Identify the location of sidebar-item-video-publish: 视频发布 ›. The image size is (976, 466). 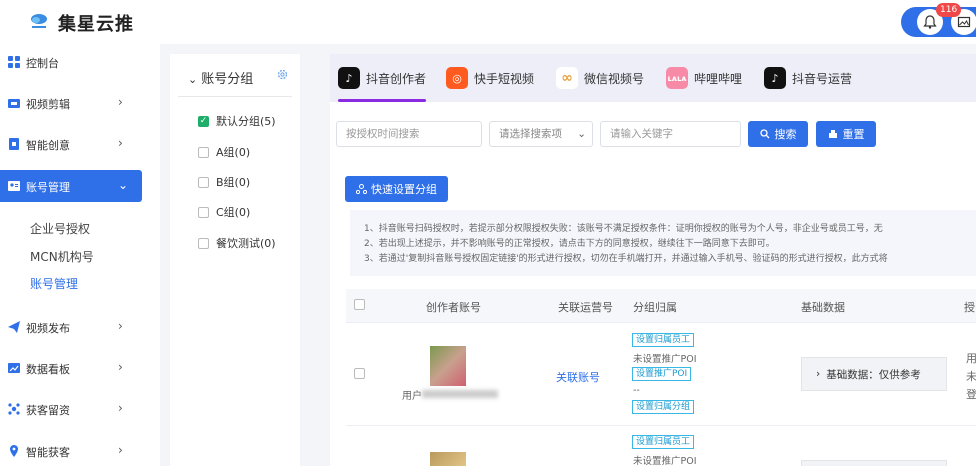
(80, 327).